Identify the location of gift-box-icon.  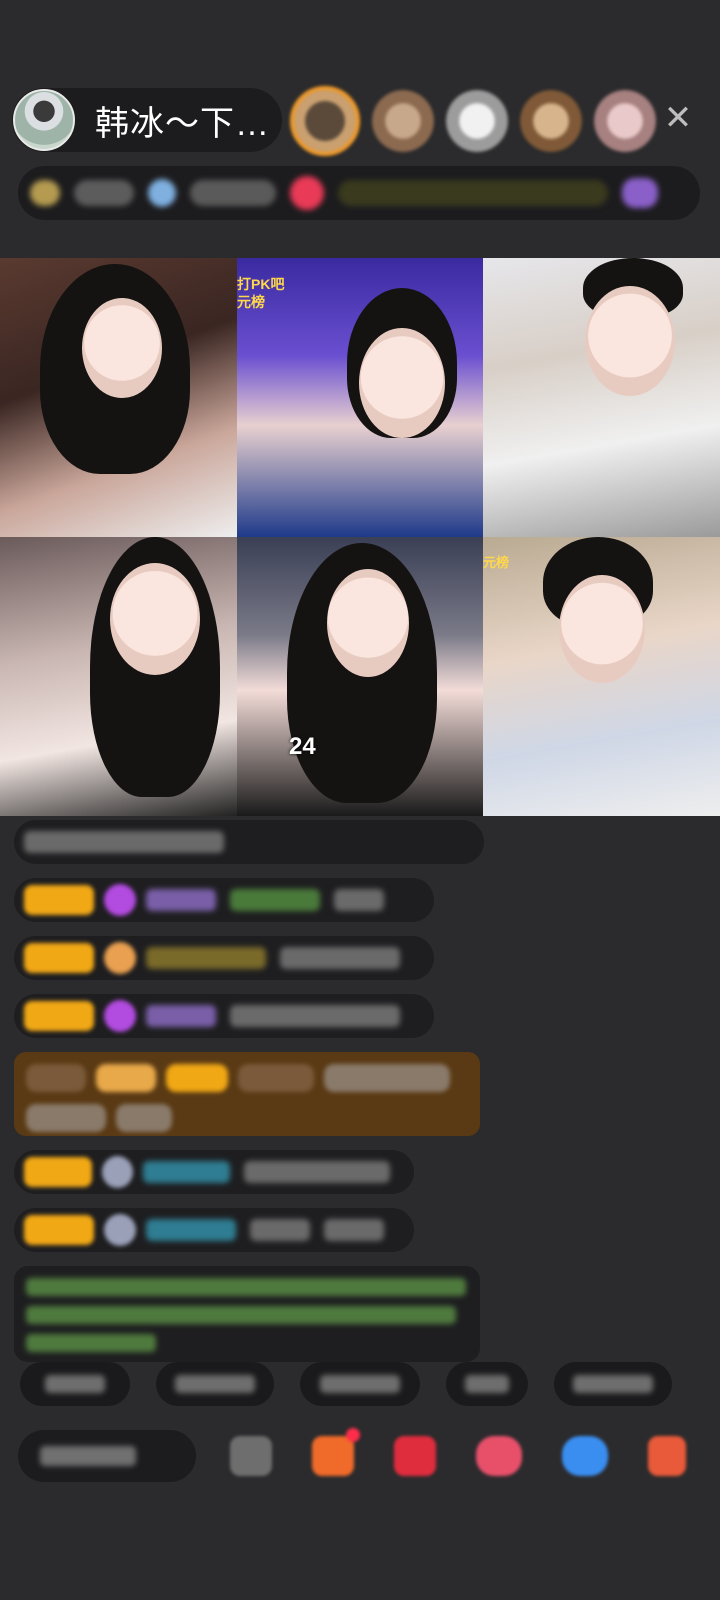
(336, 1452).